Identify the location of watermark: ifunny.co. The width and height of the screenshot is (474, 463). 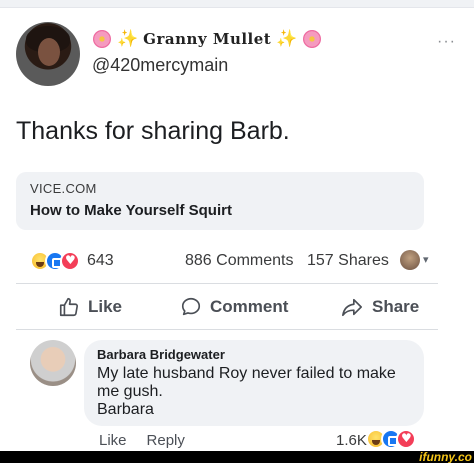
(445, 456).